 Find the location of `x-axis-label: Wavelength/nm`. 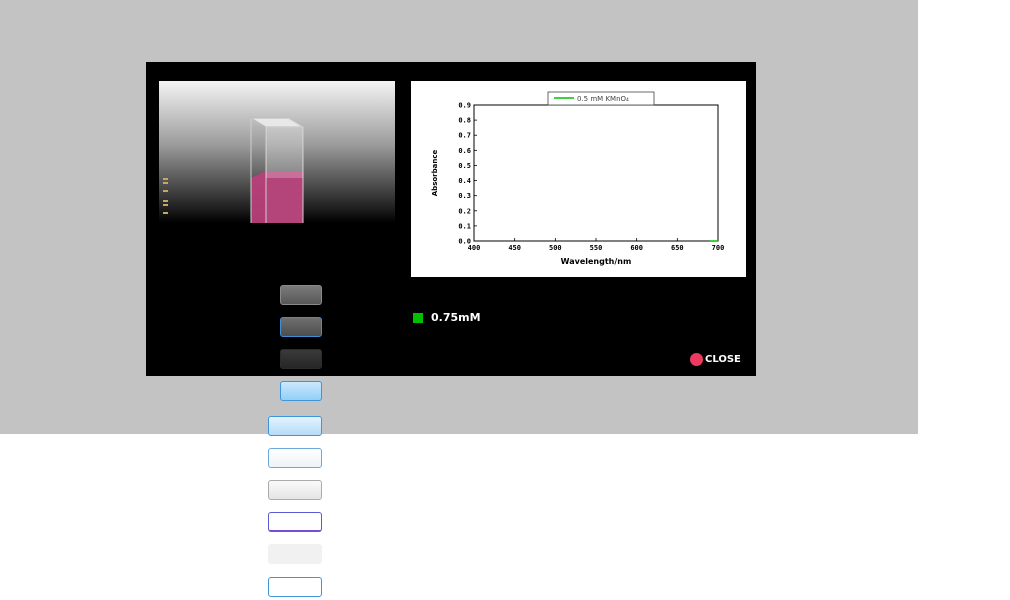

x-axis-label: Wavelength/nm is located at coordinates (596, 261).